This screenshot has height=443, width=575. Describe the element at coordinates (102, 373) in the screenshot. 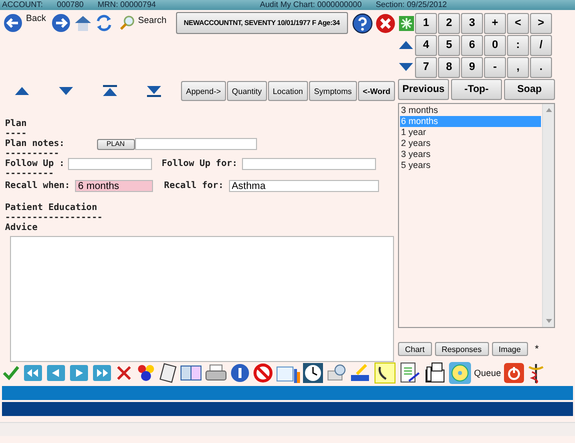

I see `fast-forward-button` at that location.